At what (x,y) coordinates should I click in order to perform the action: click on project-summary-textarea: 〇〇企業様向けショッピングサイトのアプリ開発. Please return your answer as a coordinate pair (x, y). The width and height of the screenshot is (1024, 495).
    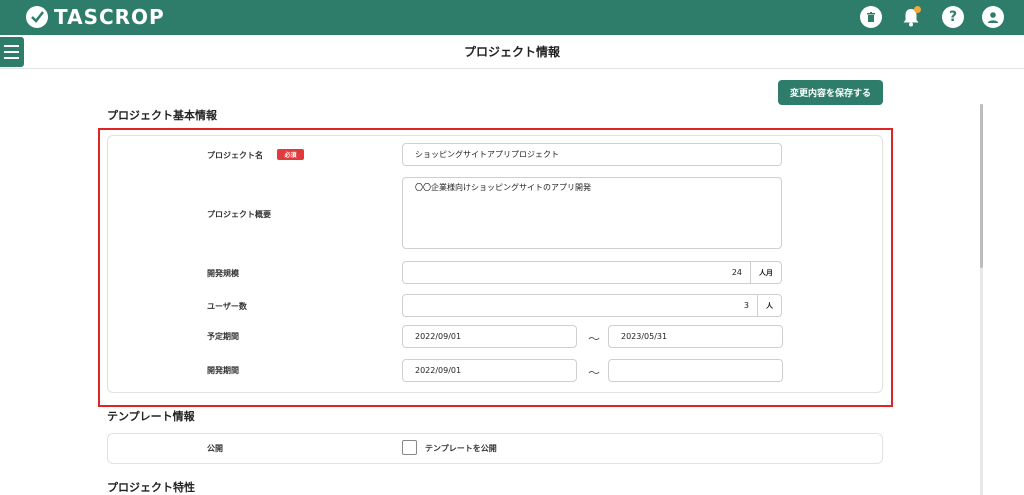
    Looking at the image, I should click on (592, 213).